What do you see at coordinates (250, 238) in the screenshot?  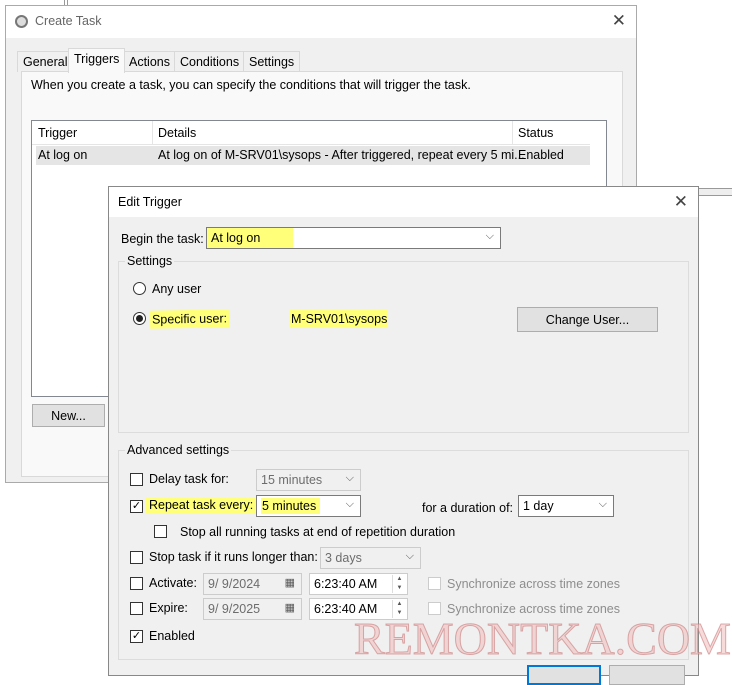 I see `begin-task-value: At log on` at bounding box center [250, 238].